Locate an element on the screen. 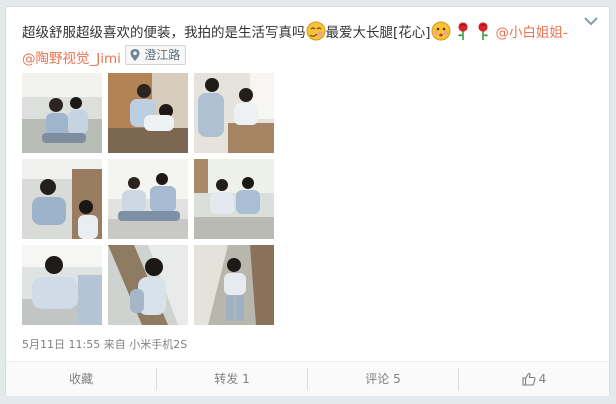 The image size is (616, 404). post-time: 5月11日 11:55 is located at coordinates (61, 344).